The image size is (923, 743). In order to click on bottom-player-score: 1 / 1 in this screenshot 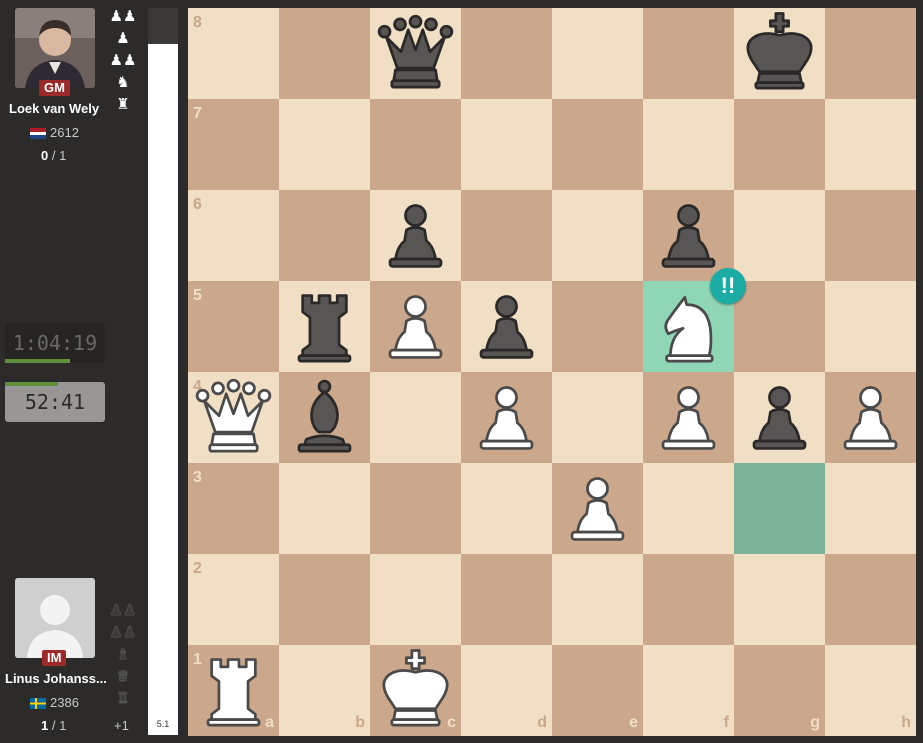, I will do `click(54, 725)`.